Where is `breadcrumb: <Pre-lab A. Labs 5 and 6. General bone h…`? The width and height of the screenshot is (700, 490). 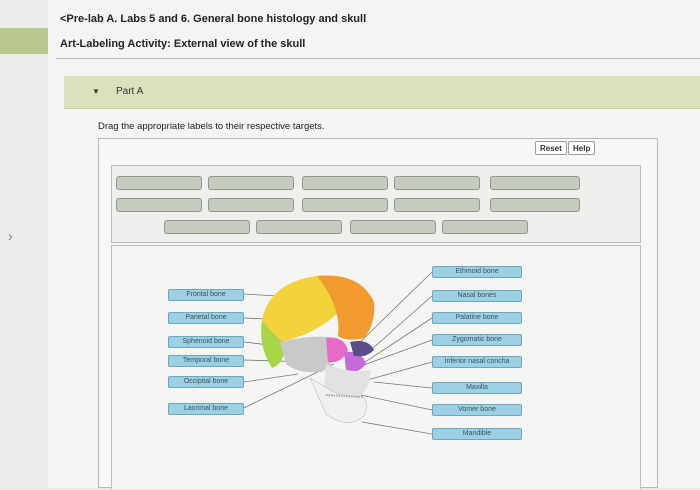
breadcrumb: <Pre-lab A. Labs 5 and 6. General bone h… is located at coordinates (213, 19).